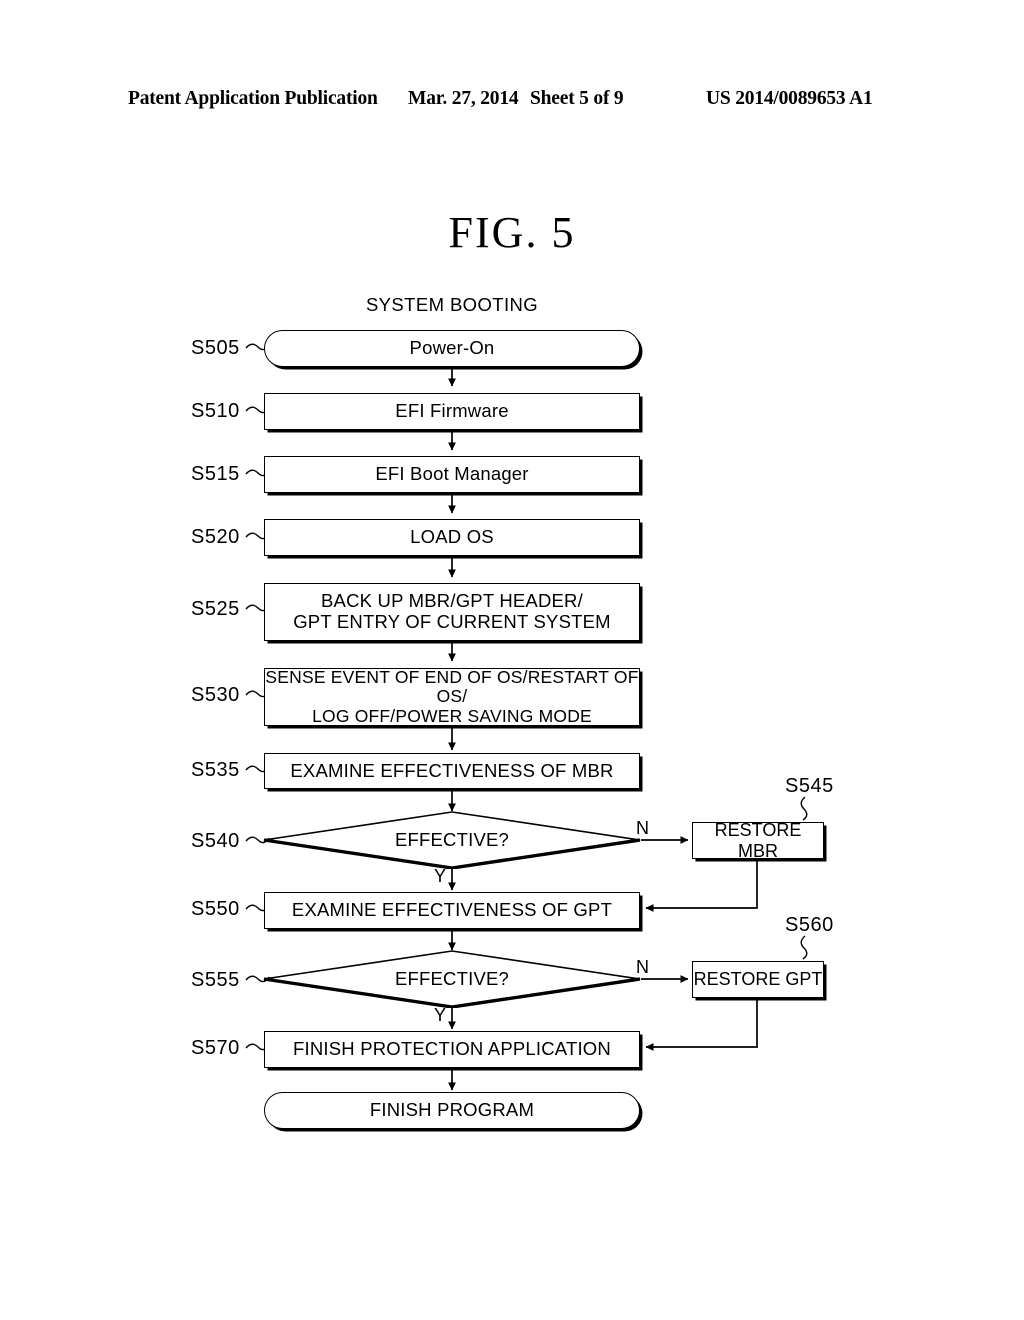 The height and width of the screenshot is (1320, 1024). I want to click on node-restore-mbr-label: RESTORE MBR, so click(758, 840).